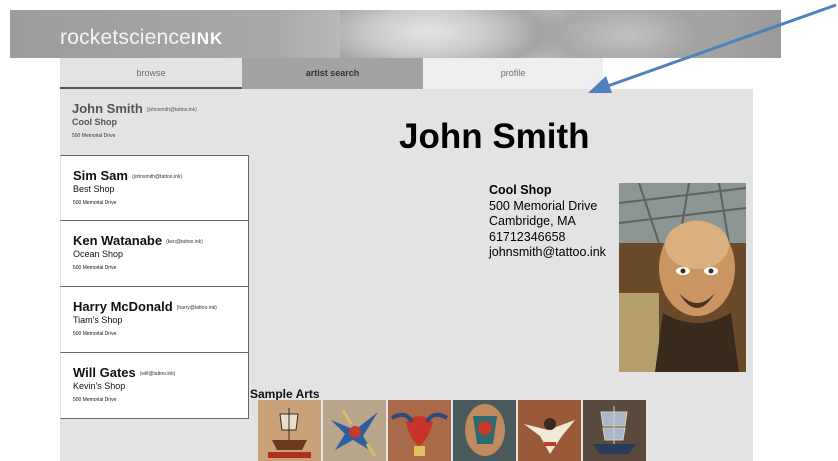  Describe the element at coordinates (125, 37) in the screenshot. I see `logo-text: rocketscience` at that location.